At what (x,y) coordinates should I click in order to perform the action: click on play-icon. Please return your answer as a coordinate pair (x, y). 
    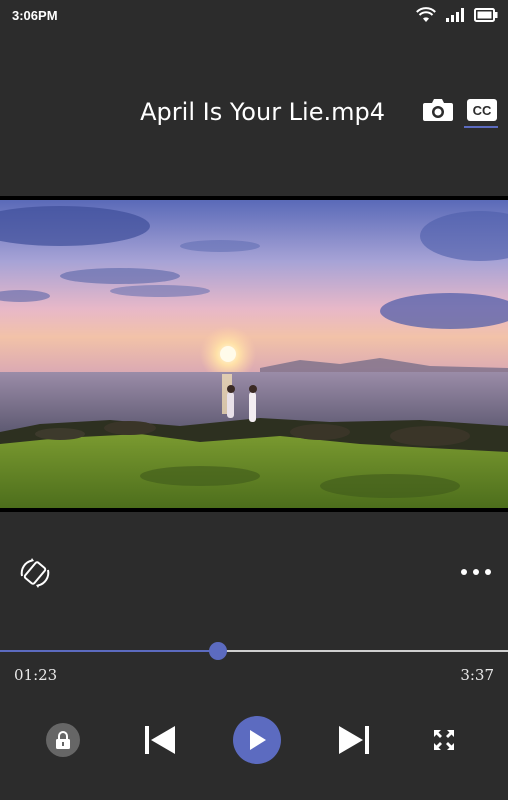
    Looking at the image, I should click on (258, 740).